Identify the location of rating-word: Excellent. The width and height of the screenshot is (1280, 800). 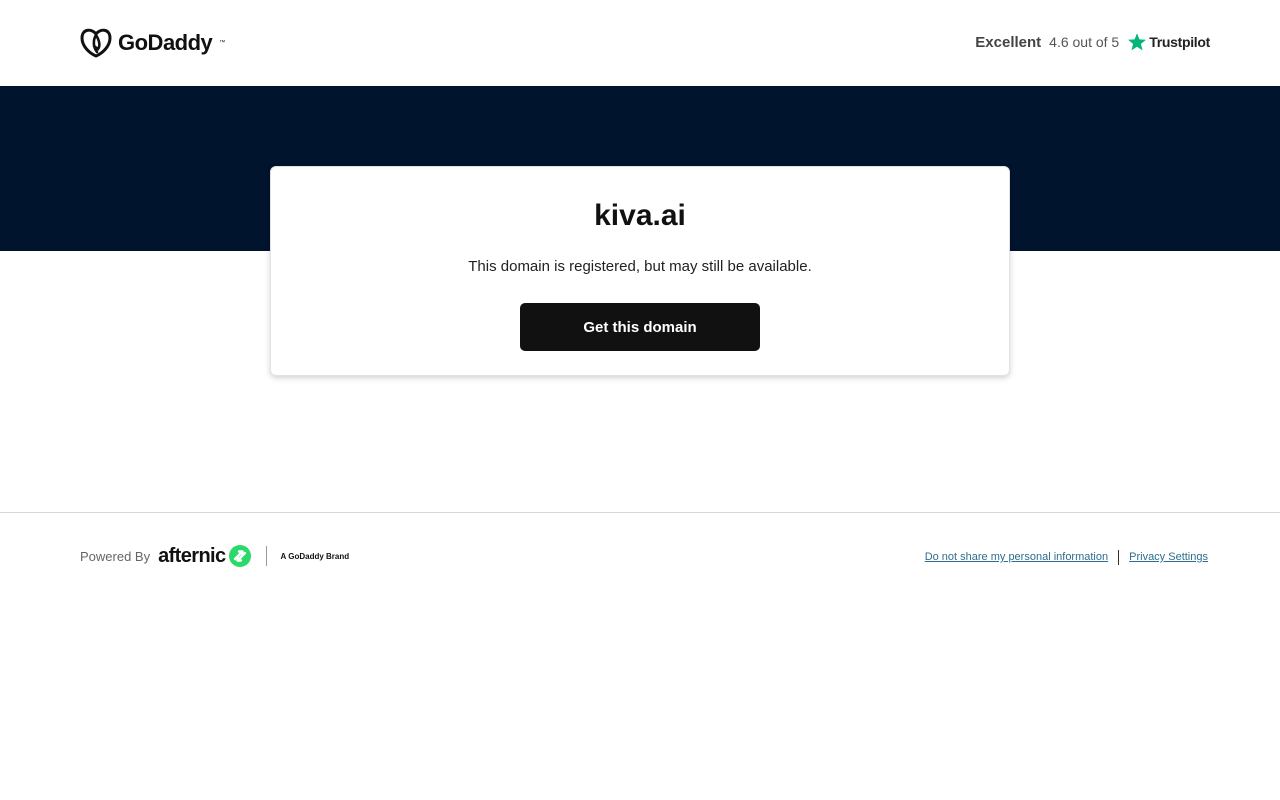
(1008, 42).